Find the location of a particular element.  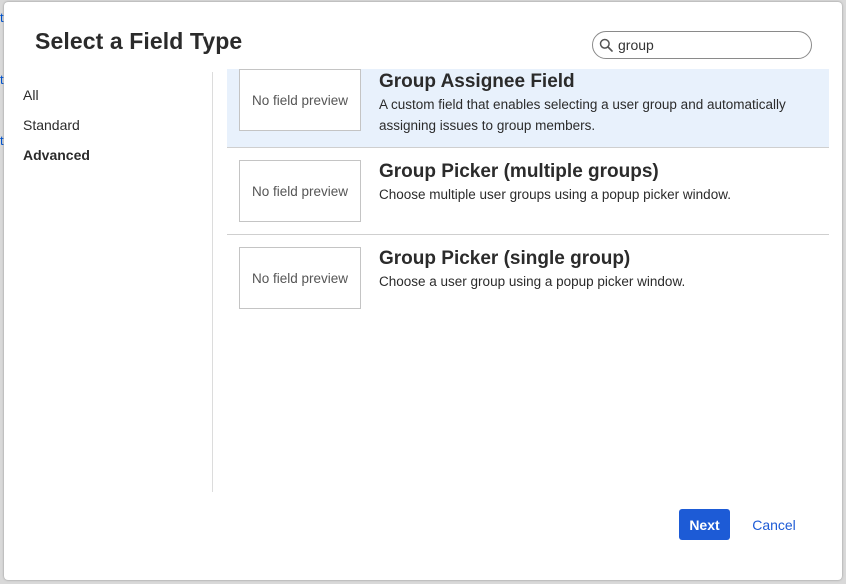

nav-item-all: All is located at coordinates (31, 95).